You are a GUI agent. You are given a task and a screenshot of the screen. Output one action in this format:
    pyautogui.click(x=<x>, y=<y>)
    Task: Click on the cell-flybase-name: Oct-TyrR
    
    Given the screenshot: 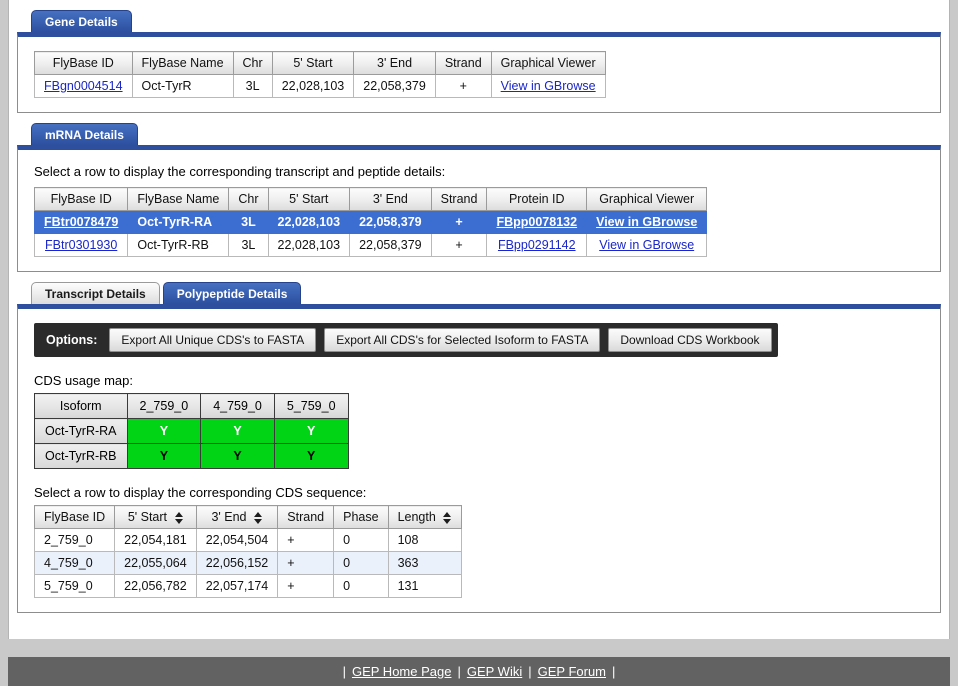 What is the action you would take?
    pyautogui.click(x=182, y=86)
    